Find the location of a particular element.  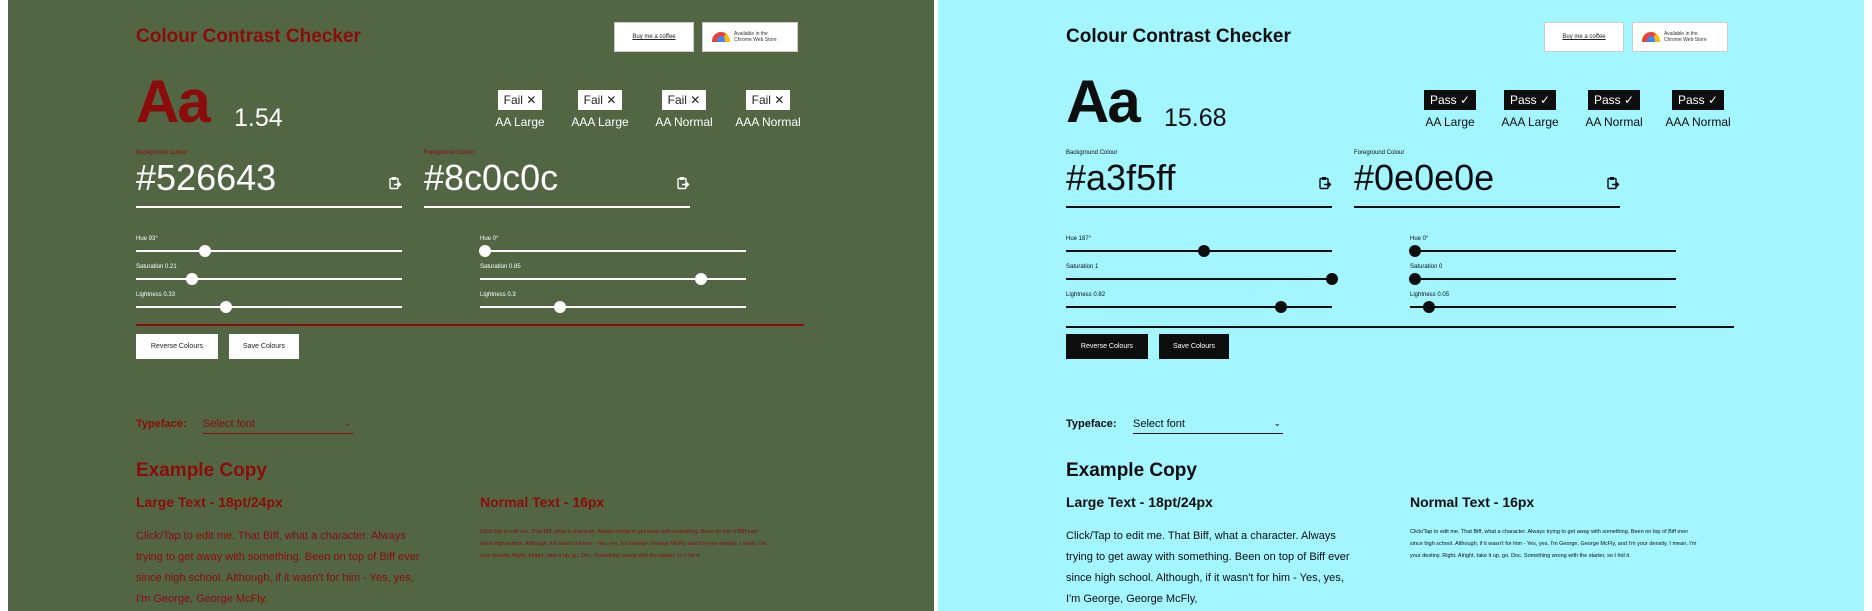

background-colour-input: #526643 is located at coordinates (269, 178).